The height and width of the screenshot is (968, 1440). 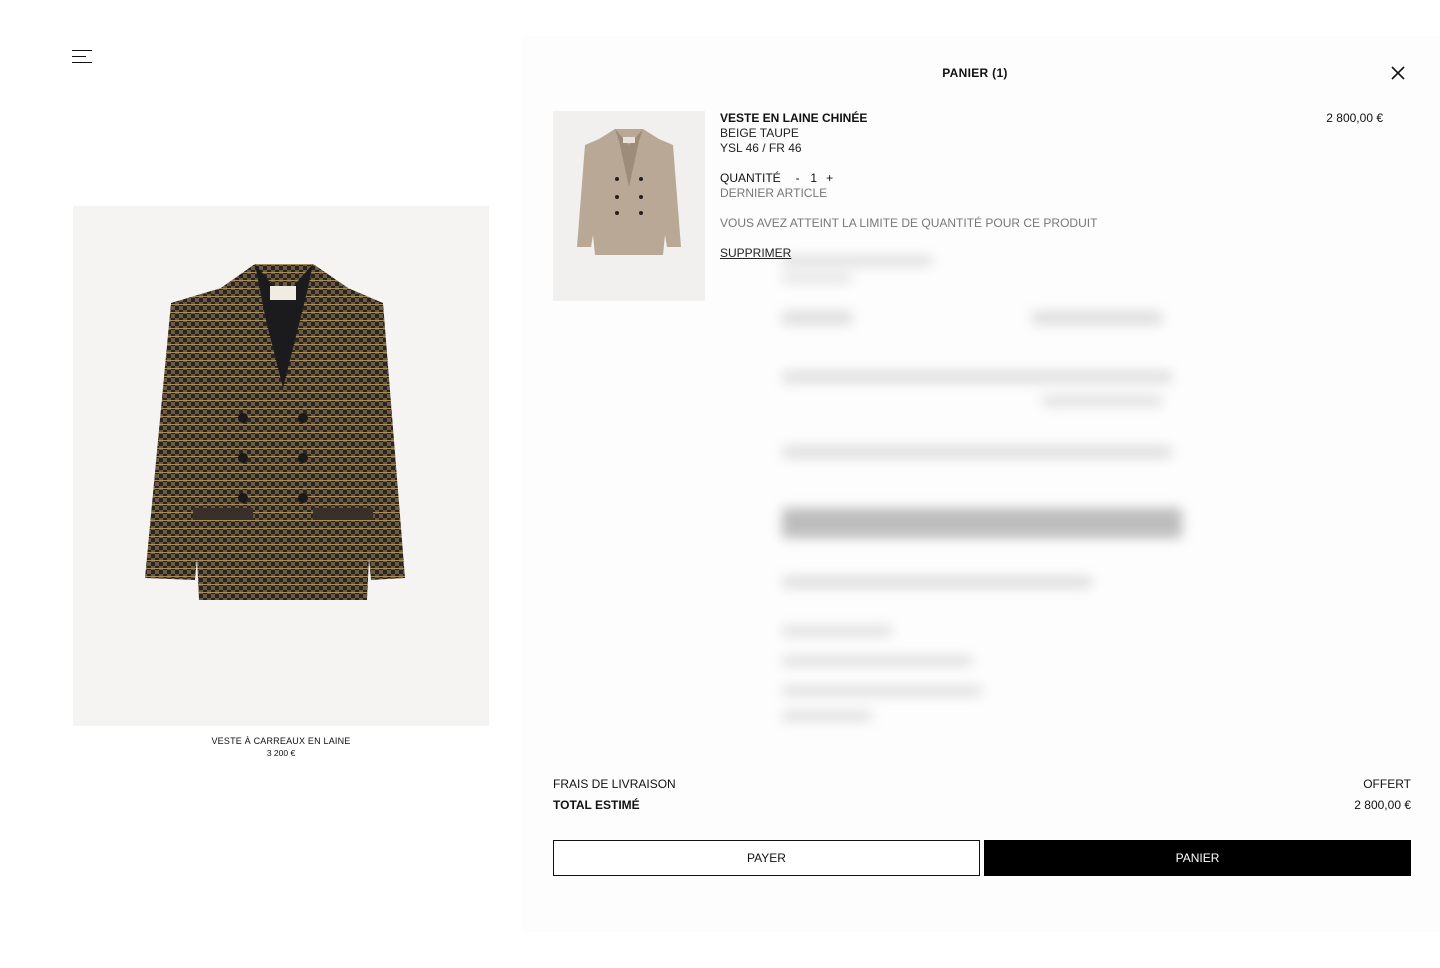 What do you see at coordinates (759, 133) in the screenshot?
I see `cart-item-color: BEIGE TAUPE` at bounding box center [759, 133].